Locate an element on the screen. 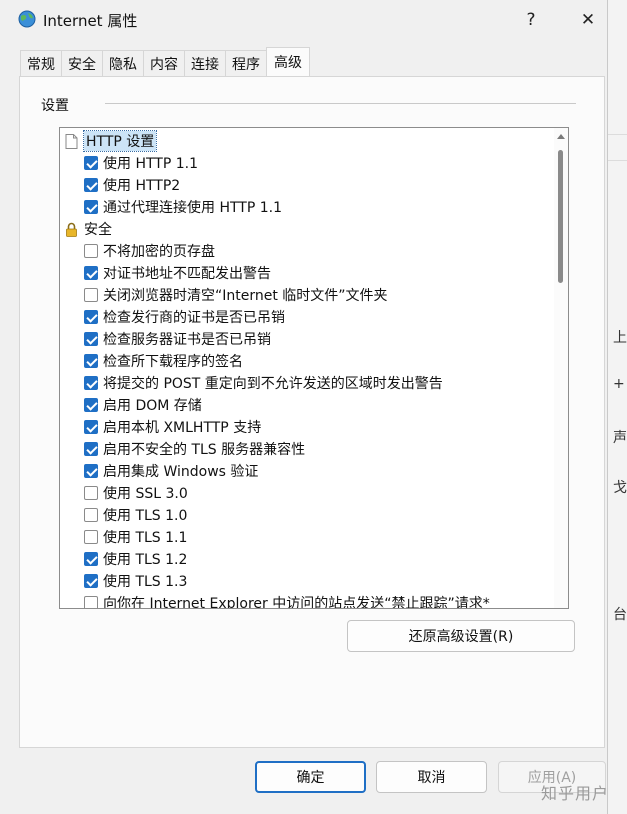 The width and height of the screenshot is (627, 814). setting-option: 启用本机 XMLHTTP 支持 is located at coordinates (172, 427).